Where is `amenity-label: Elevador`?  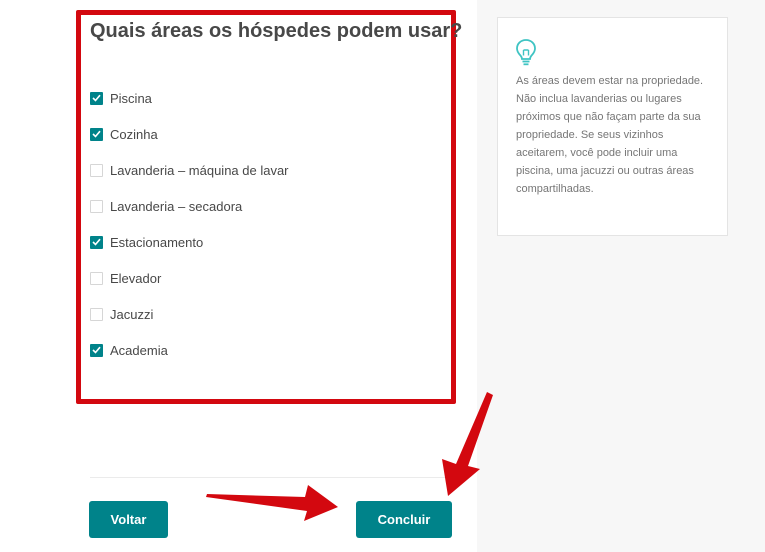
amenity-label: Elevador is located at coordinates (136, 278).